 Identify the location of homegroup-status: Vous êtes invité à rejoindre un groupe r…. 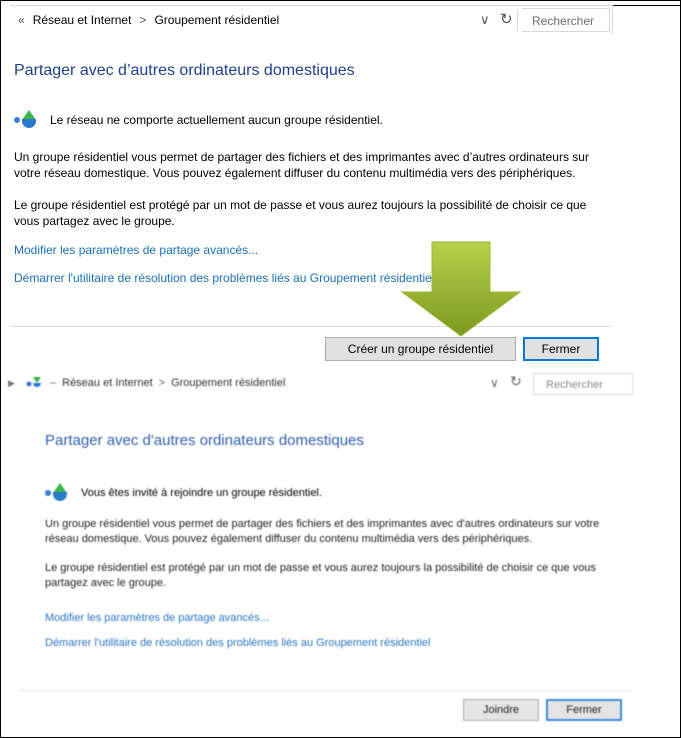
(183, 493).